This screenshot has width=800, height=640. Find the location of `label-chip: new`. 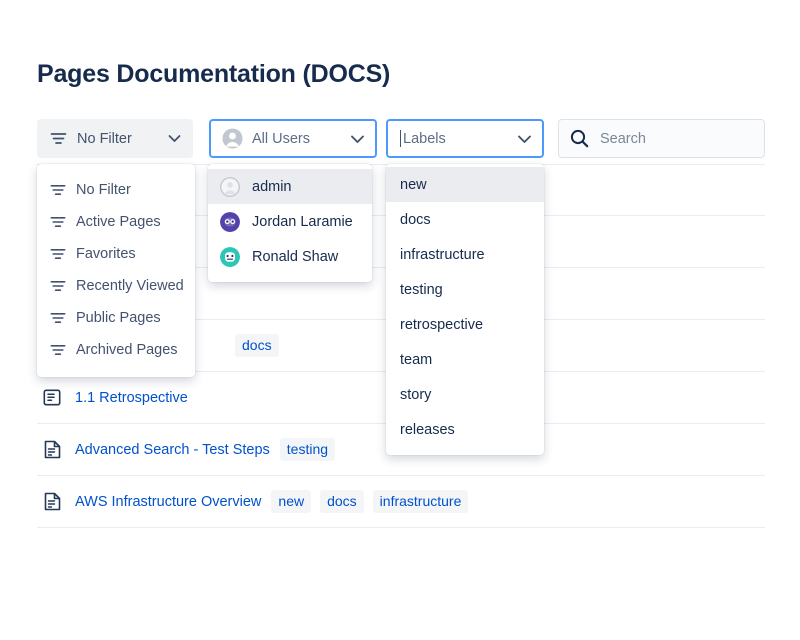

label-chip: new is located at coordinates (291, 501).